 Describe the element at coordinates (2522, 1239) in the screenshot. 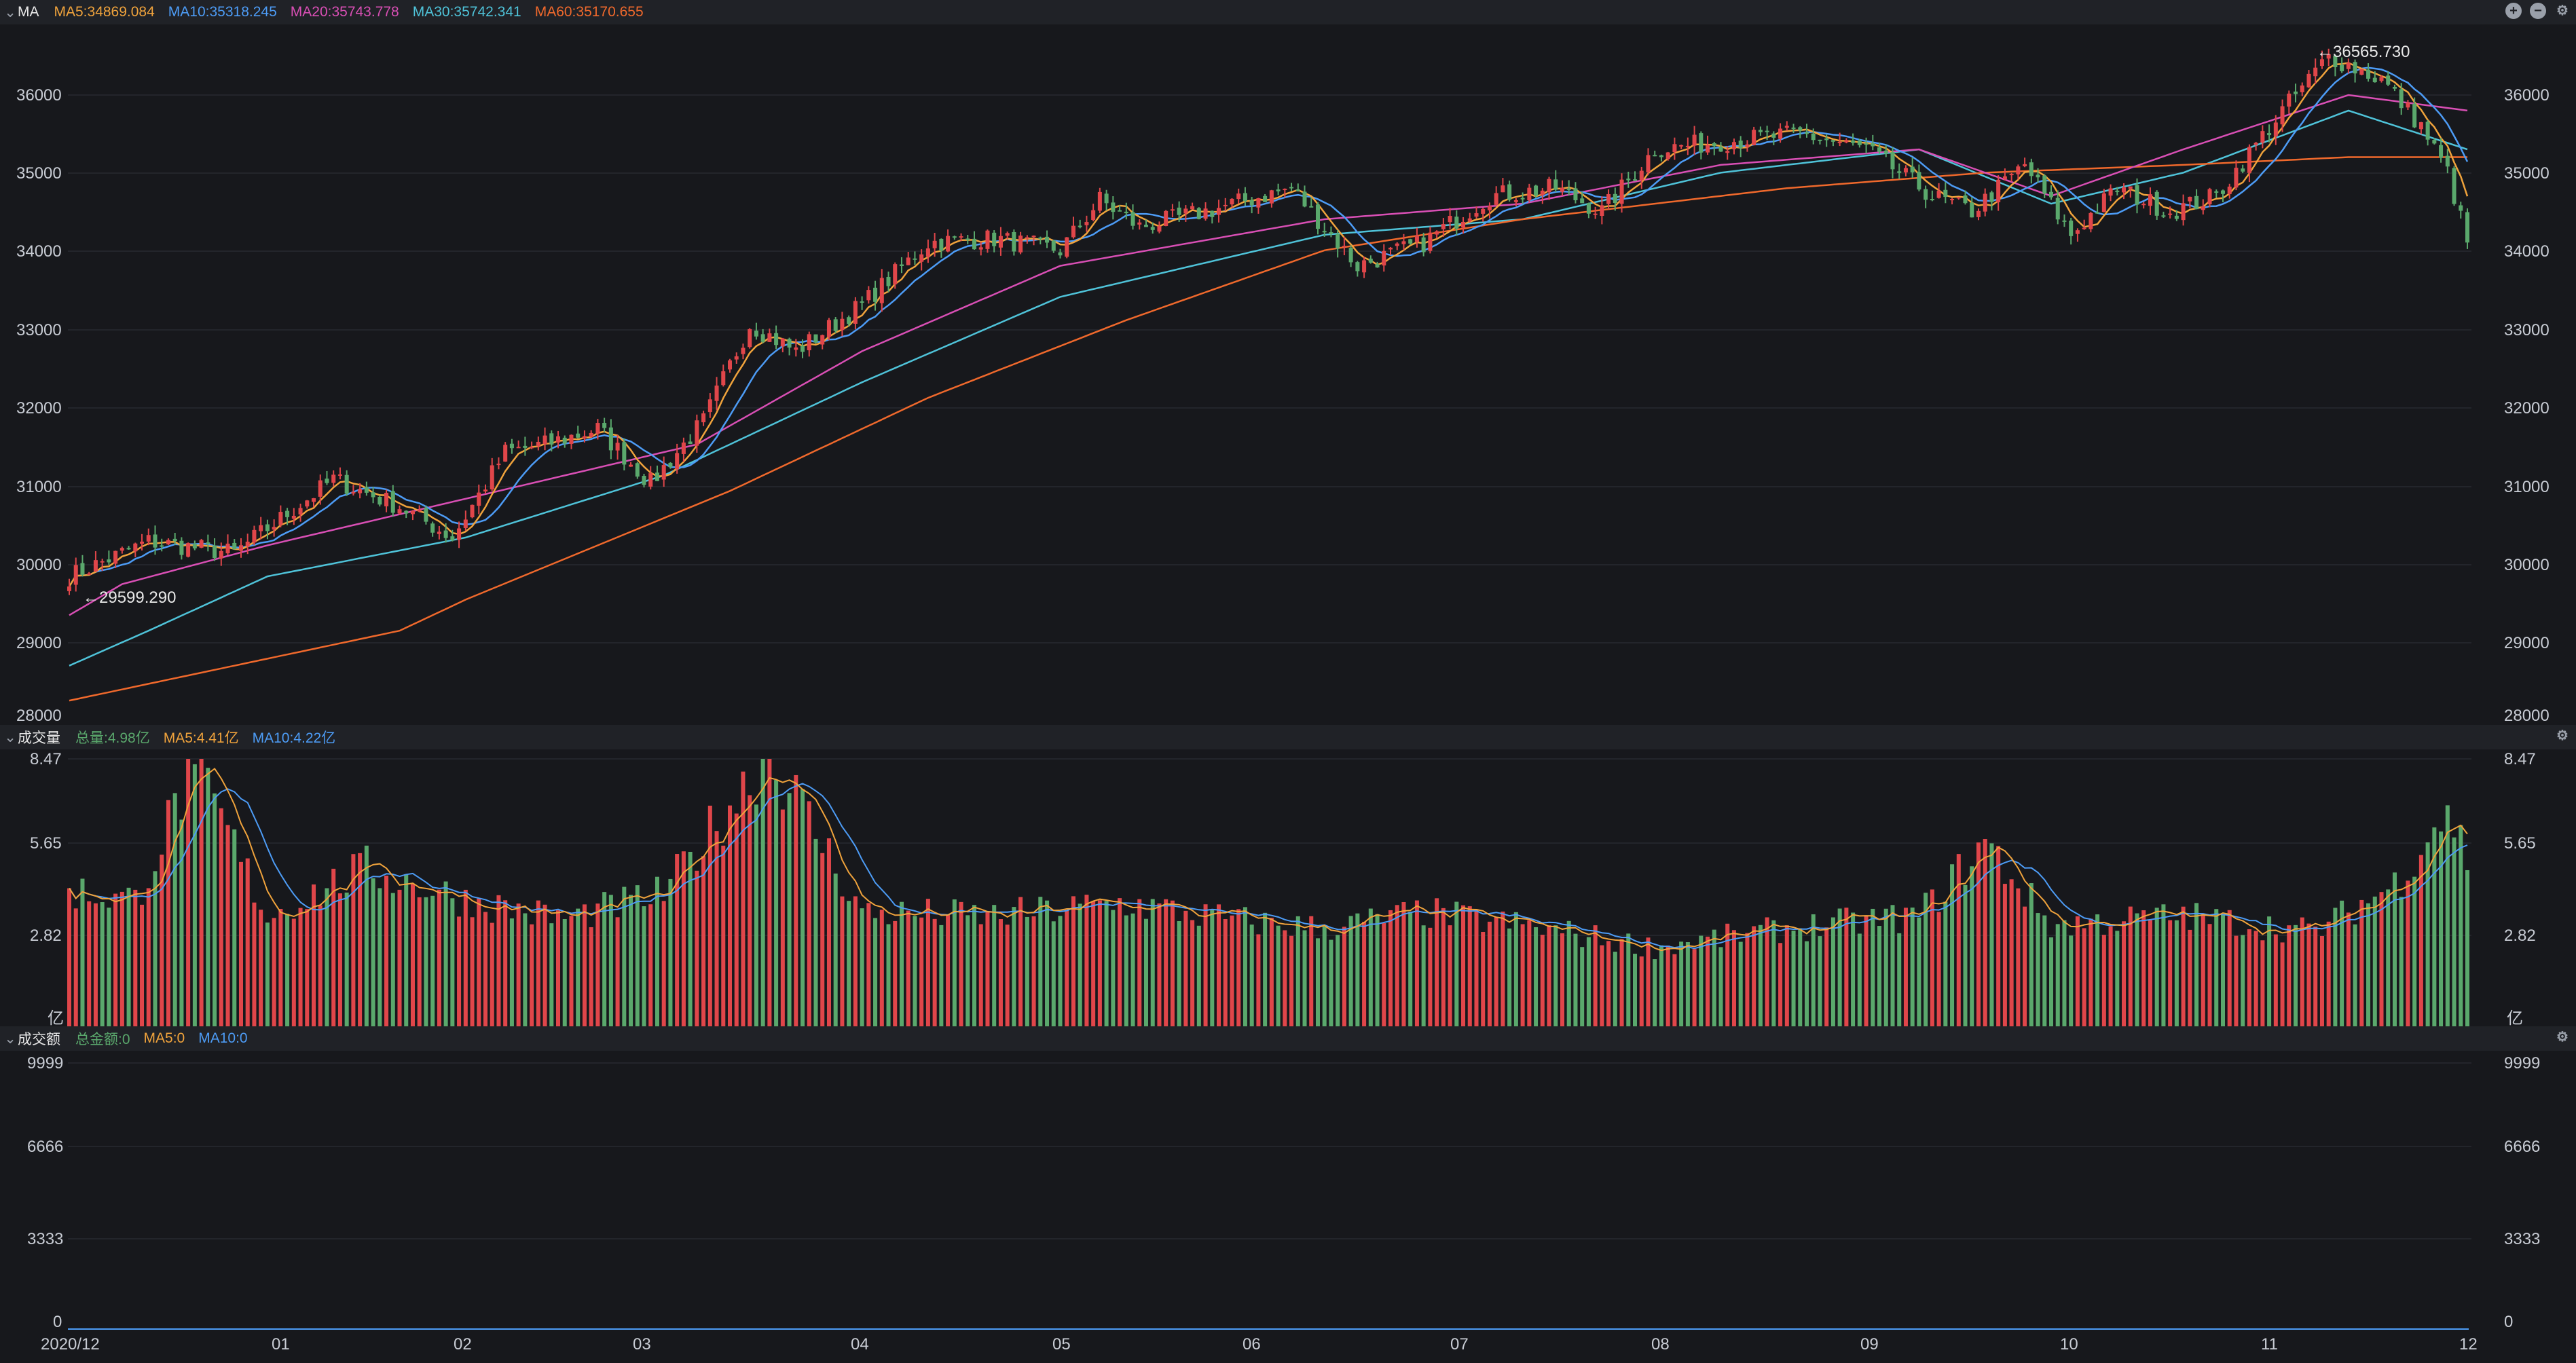

I see `y-tick: 3333` at that location.